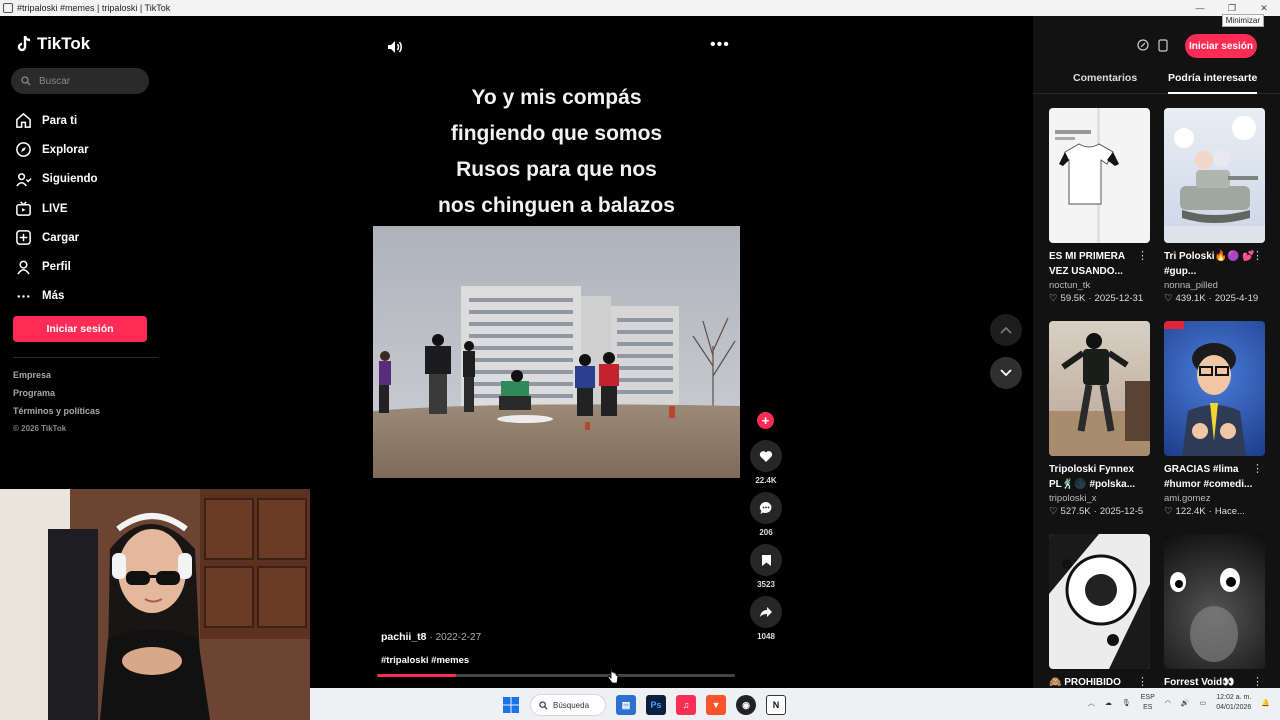 Image resolution: width=1280 pixels, height=720 pixels. I want to click on heart-icon, so click(766, 456).